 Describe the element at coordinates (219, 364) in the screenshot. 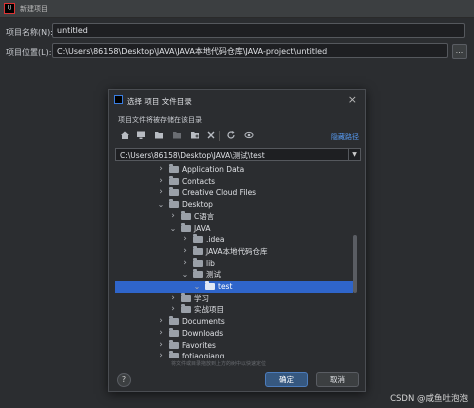

I see `drag-hint: 将文件或目录拖放到上方的树中以快速定位` at that location.